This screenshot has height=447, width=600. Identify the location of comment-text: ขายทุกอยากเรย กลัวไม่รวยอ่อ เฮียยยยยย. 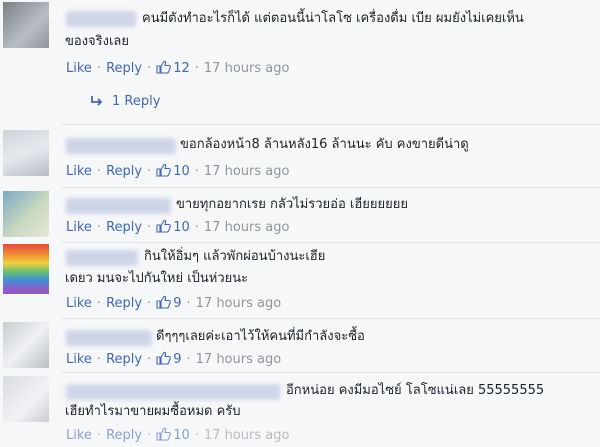
(292, 204).